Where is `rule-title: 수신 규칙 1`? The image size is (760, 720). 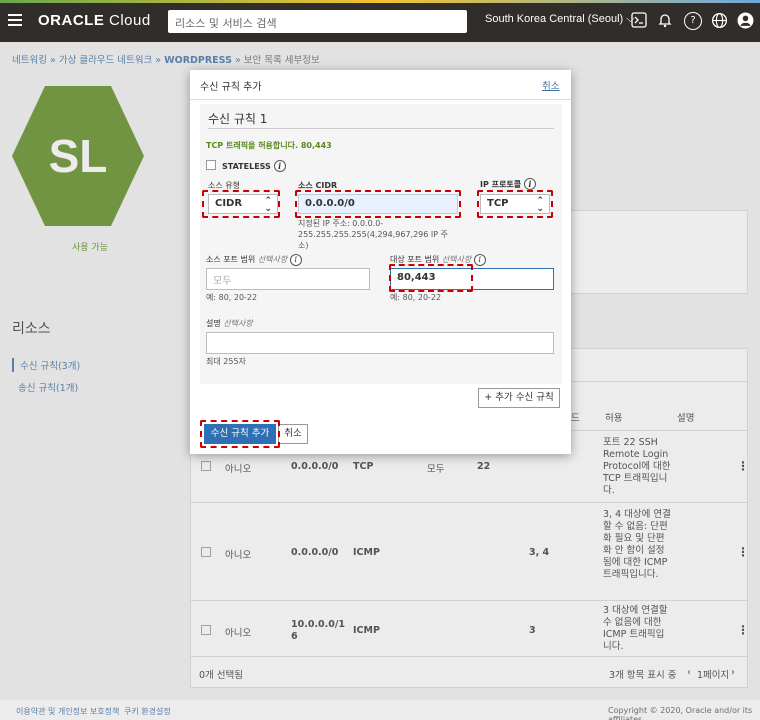 rule-title: 수신 규칙 1 is located at coordinates (238, 119).